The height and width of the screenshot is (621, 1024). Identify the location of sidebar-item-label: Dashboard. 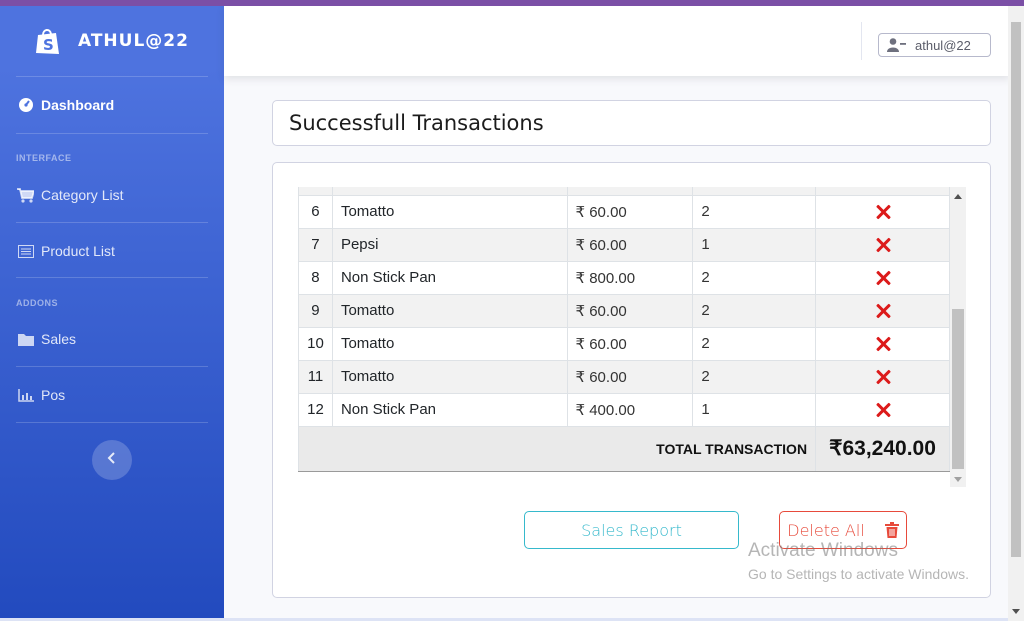
(78, 105).